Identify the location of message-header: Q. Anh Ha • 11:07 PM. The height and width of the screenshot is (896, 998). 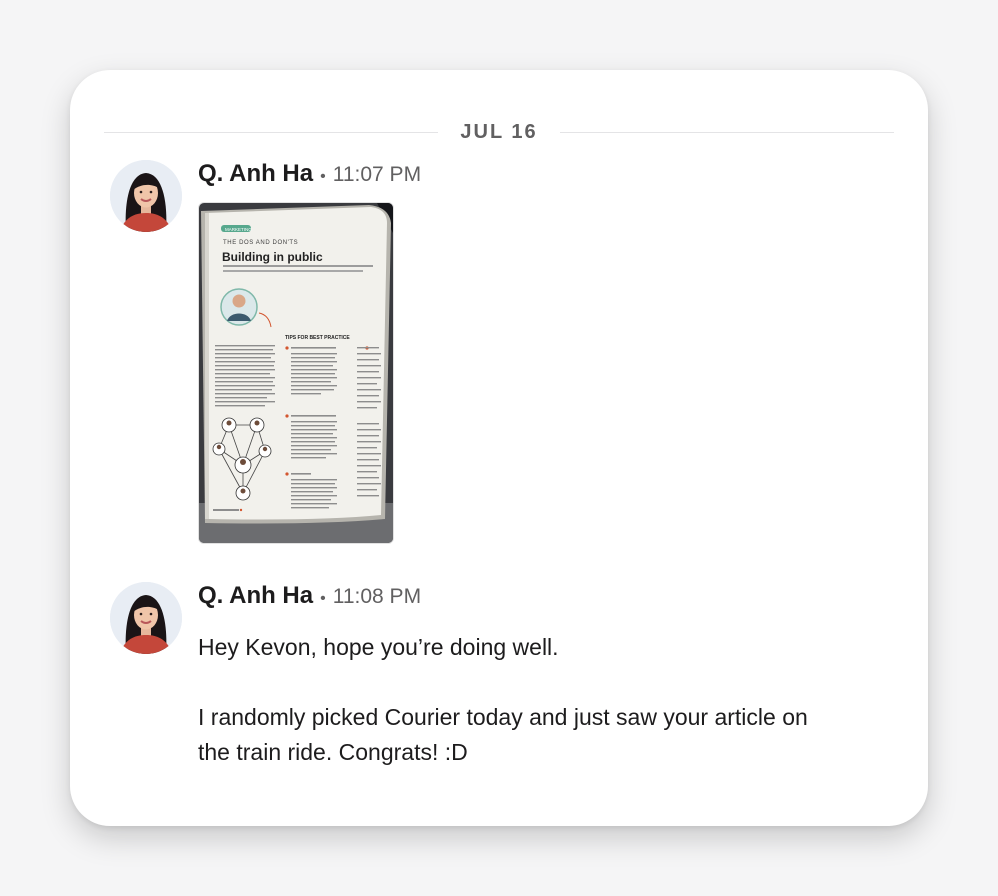
(309, 176).